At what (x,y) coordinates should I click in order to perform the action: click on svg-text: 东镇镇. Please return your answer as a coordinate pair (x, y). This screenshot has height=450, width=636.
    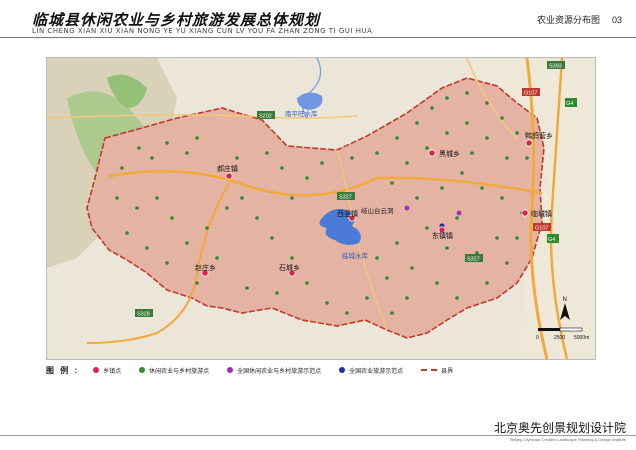
    Looking at the image, I should click on (442, 235).